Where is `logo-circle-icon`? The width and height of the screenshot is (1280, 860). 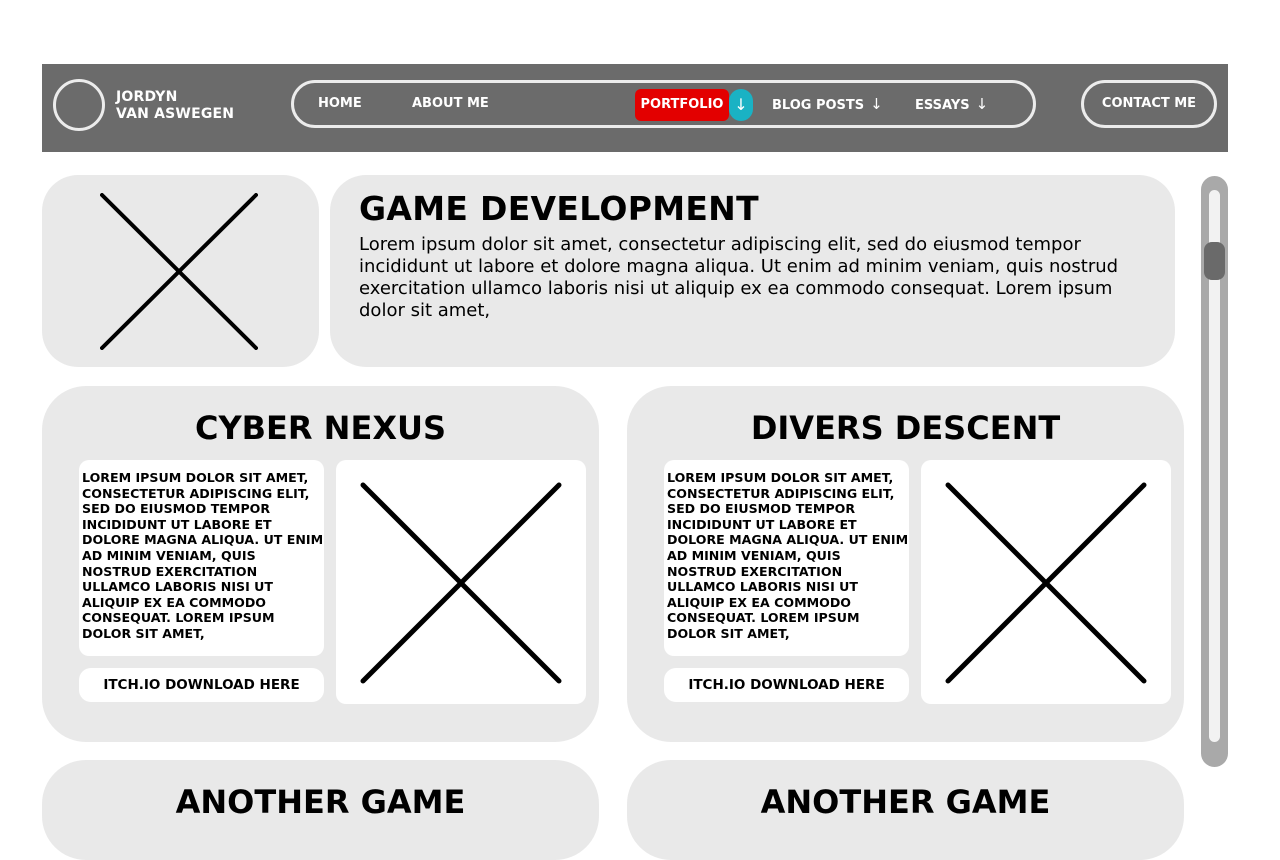 logo-circle-icon is located at coordinates (79, 105).